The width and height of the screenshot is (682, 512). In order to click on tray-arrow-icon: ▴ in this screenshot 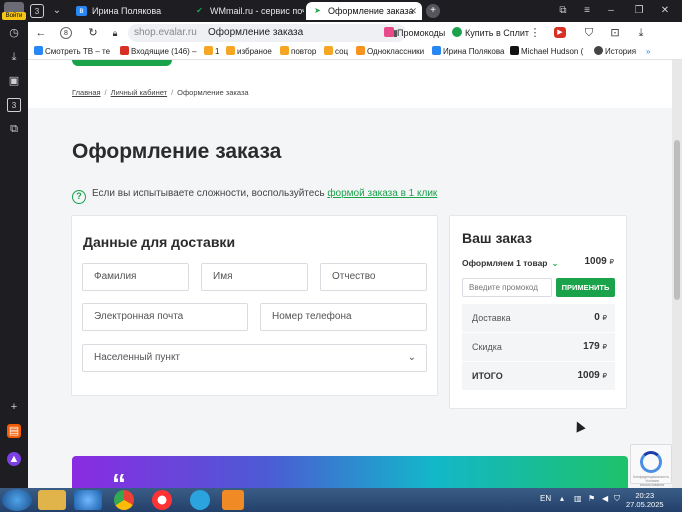, I will do `click(562, 498)`.